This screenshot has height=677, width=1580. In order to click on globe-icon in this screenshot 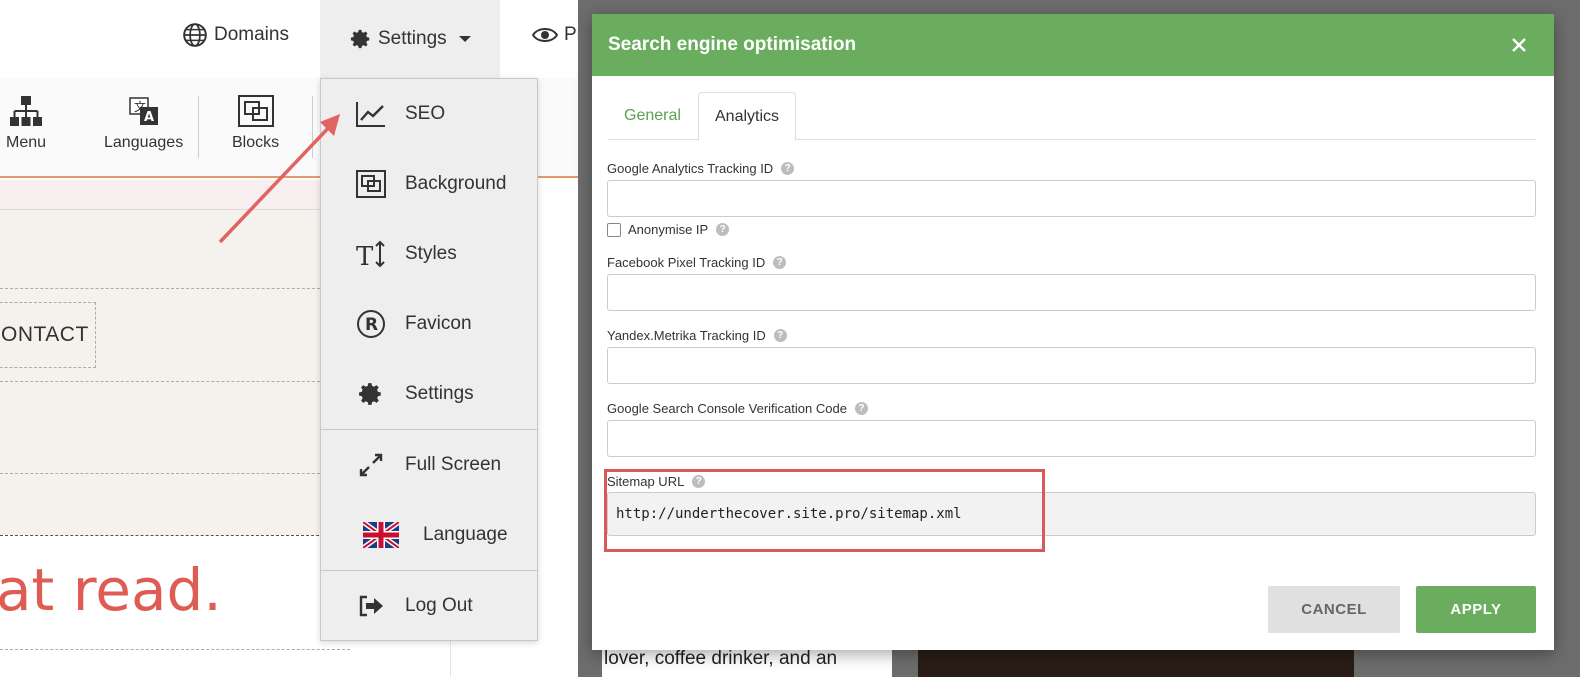, I will do `click(195, 35)`.